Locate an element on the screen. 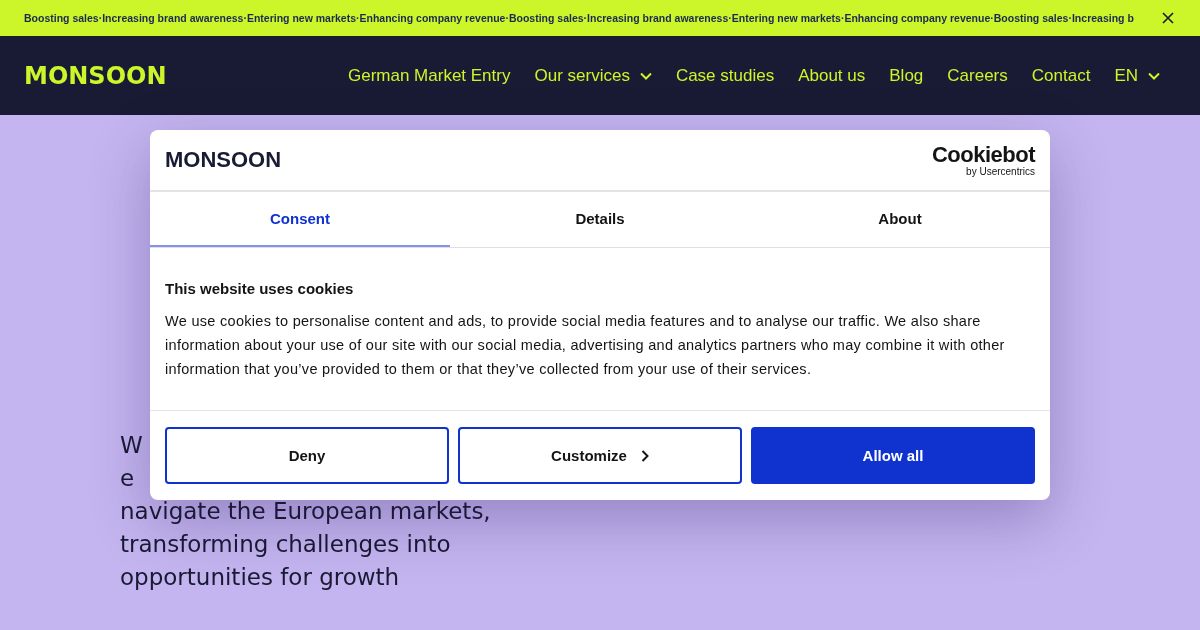  nav-link: German Market Entry is located at coordinates (429, 75).